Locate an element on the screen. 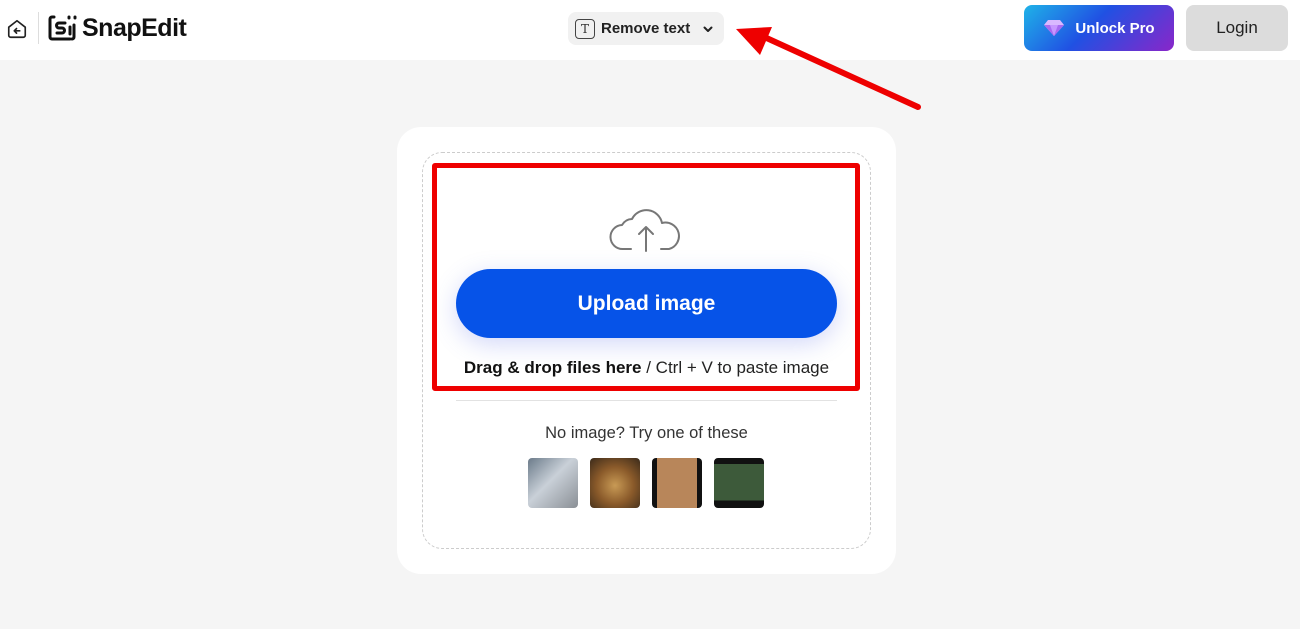  header-divider is located at coordinates (38, 28).